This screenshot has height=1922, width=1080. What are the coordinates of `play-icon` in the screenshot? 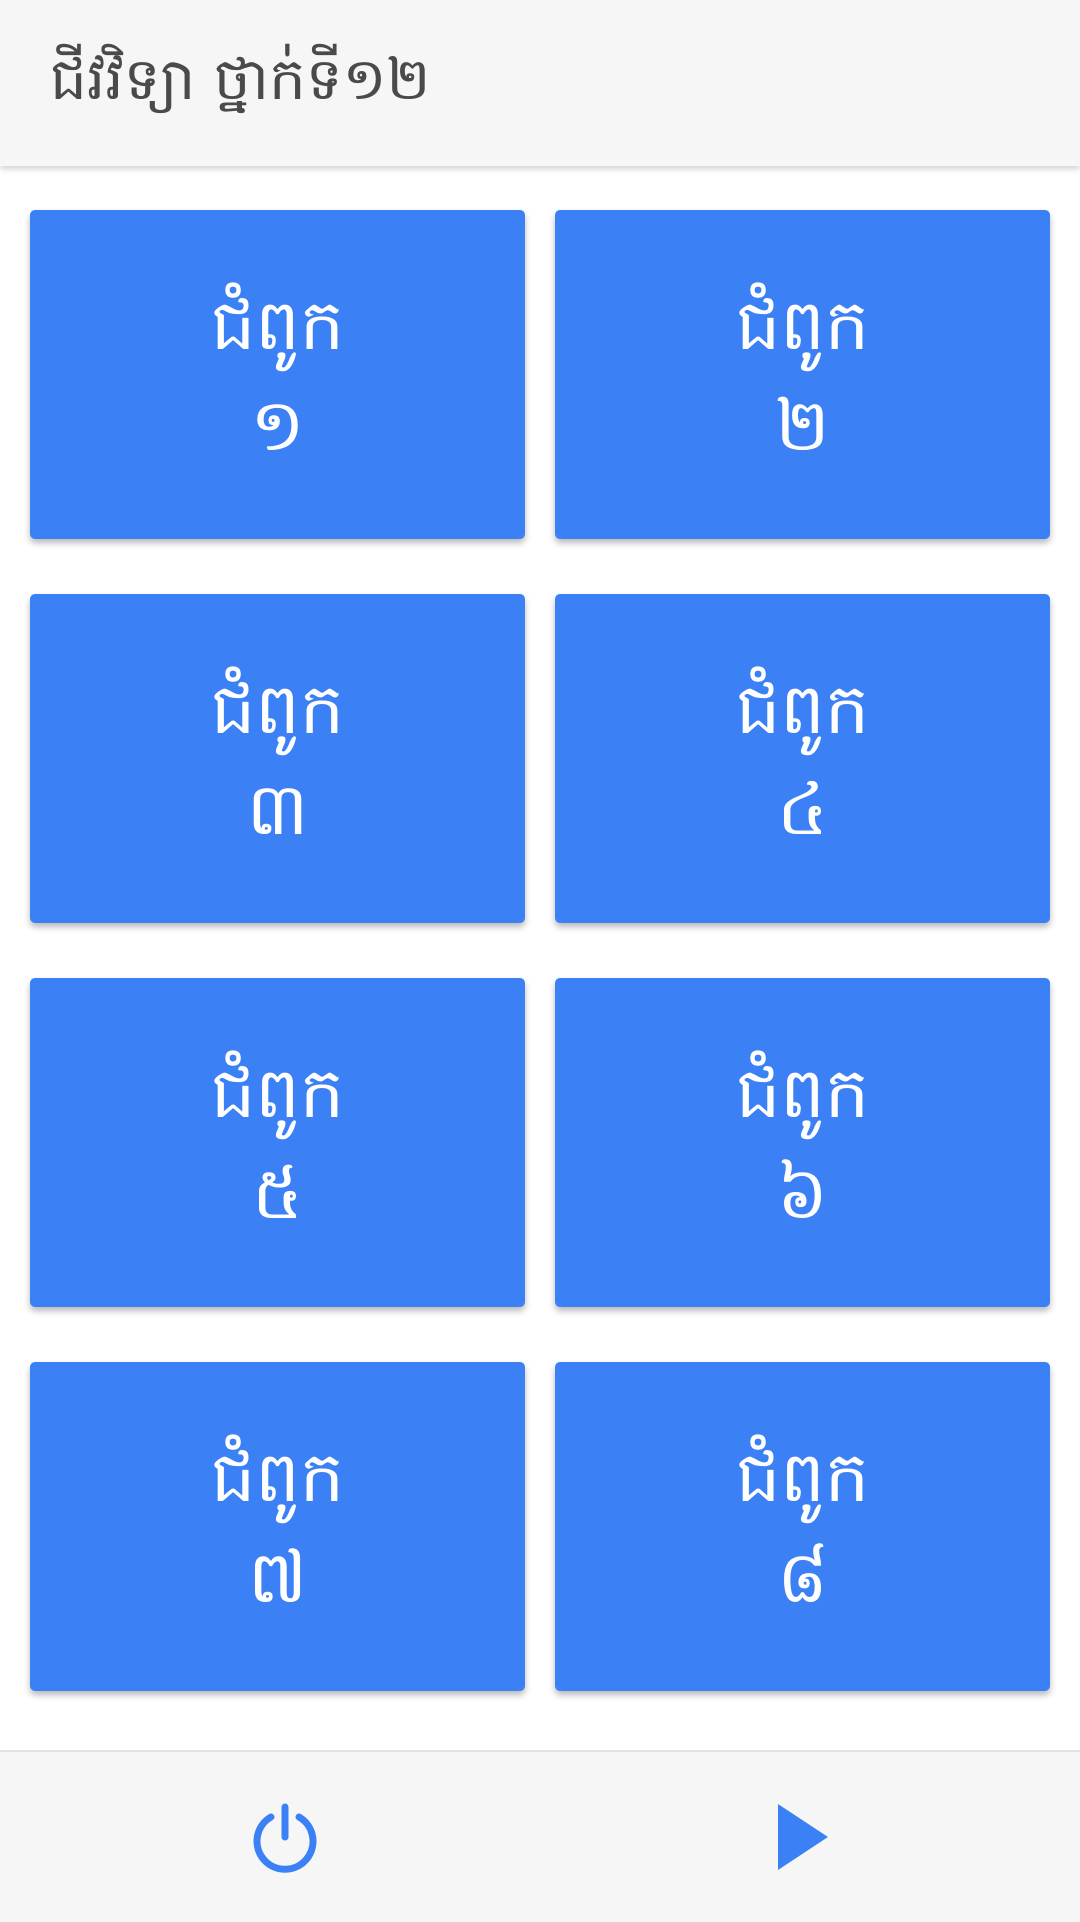 It's located at (803, 1837).